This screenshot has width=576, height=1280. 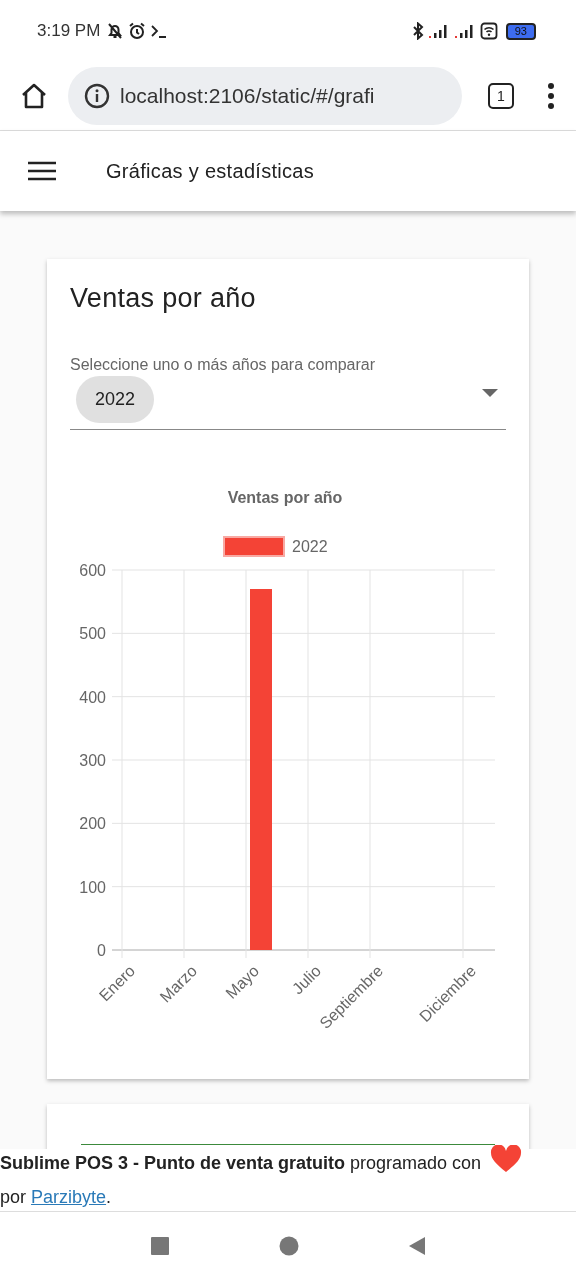 I want to click on year-chip: 2022, so click(x=115, y=399).